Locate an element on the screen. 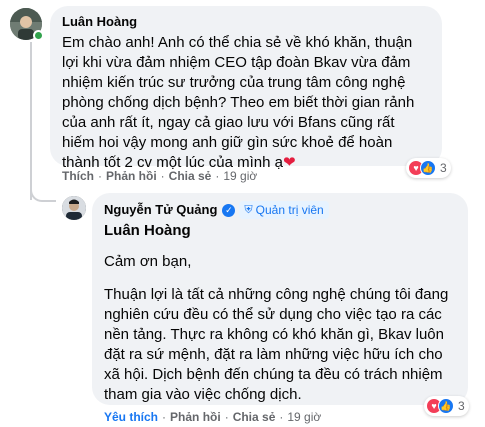 The height and width of the screenshot is (427, 485). reply-actions: Yêu thích · Phản hồi · Chia sẻ · 19 giờ is located at coordinates (212, 417).